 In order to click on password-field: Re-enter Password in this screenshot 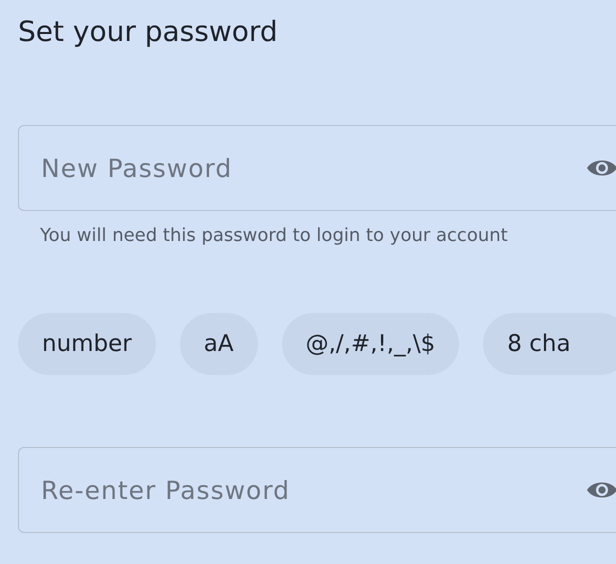, I will do `click(317, 490)`.